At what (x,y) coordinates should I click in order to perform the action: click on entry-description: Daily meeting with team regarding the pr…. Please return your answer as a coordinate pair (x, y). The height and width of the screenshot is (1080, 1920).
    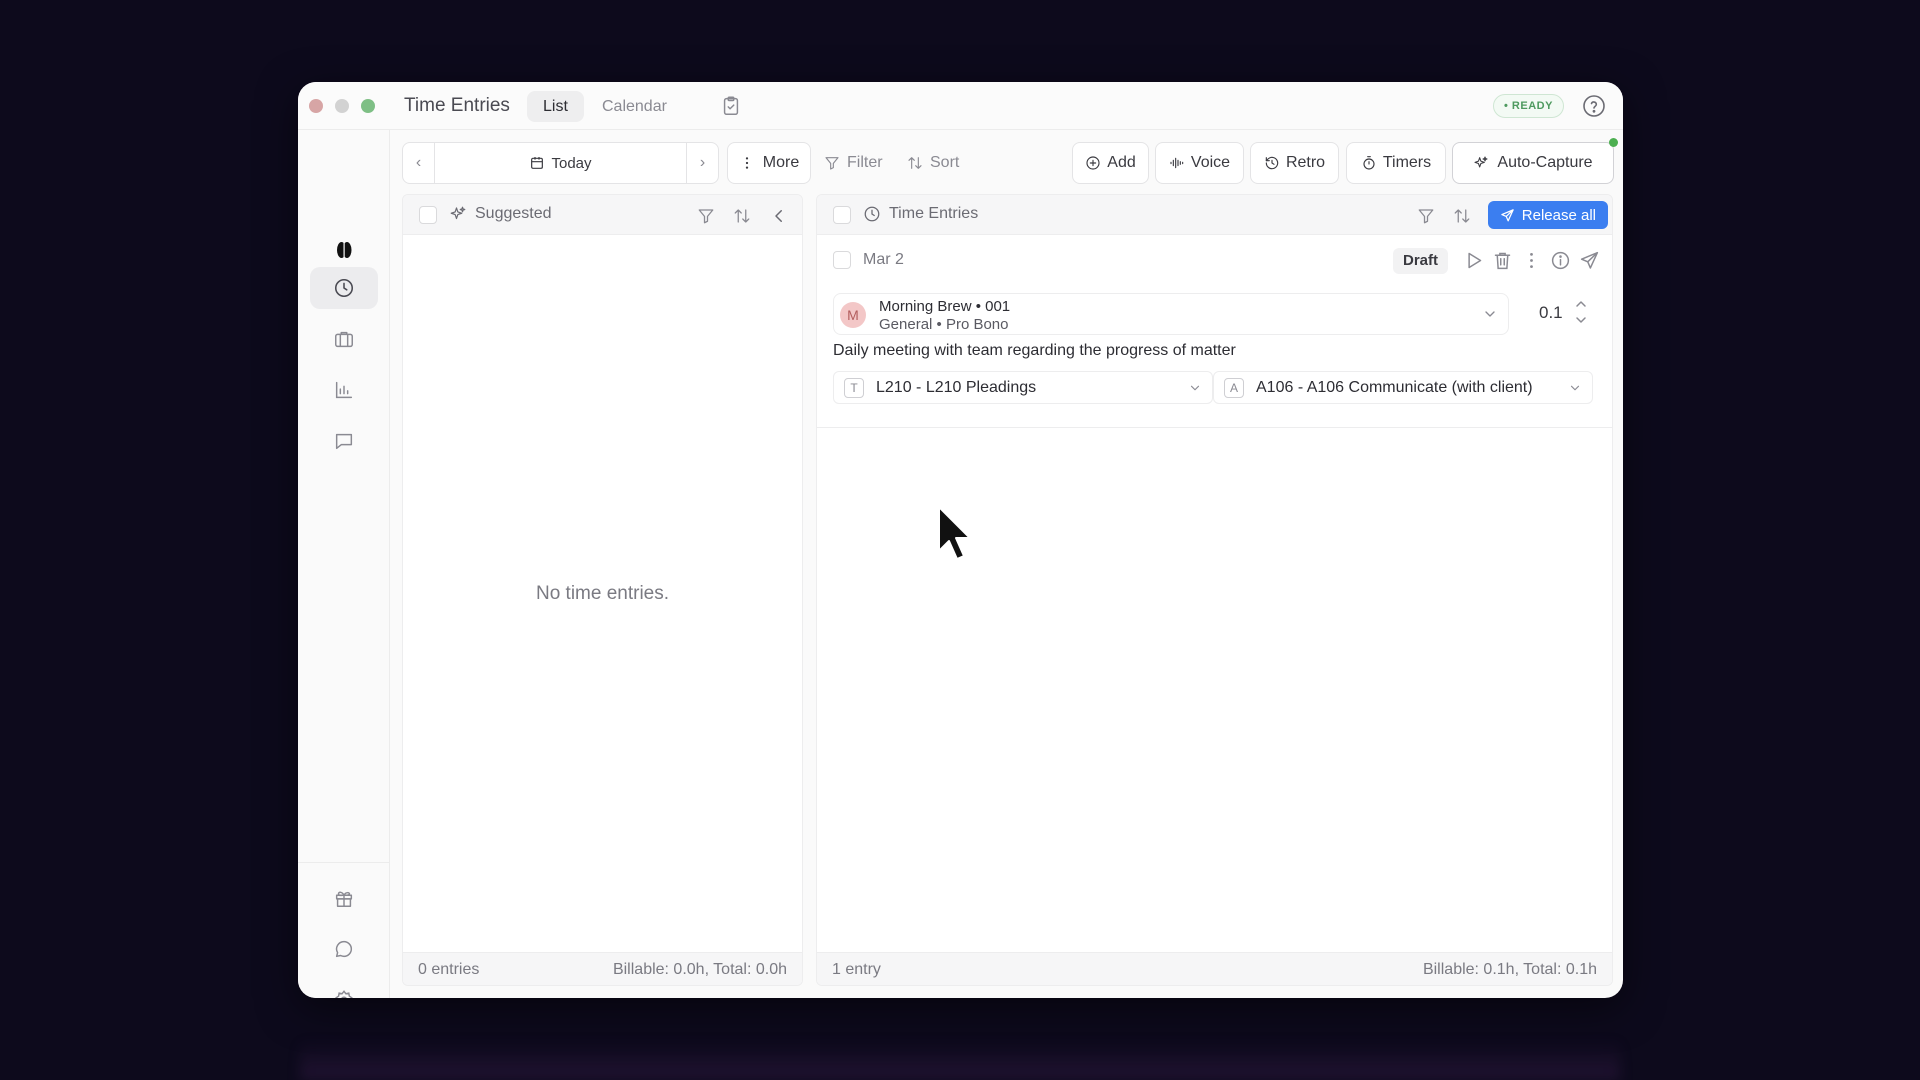
    Looking at the image, I should click on (1034, 351).